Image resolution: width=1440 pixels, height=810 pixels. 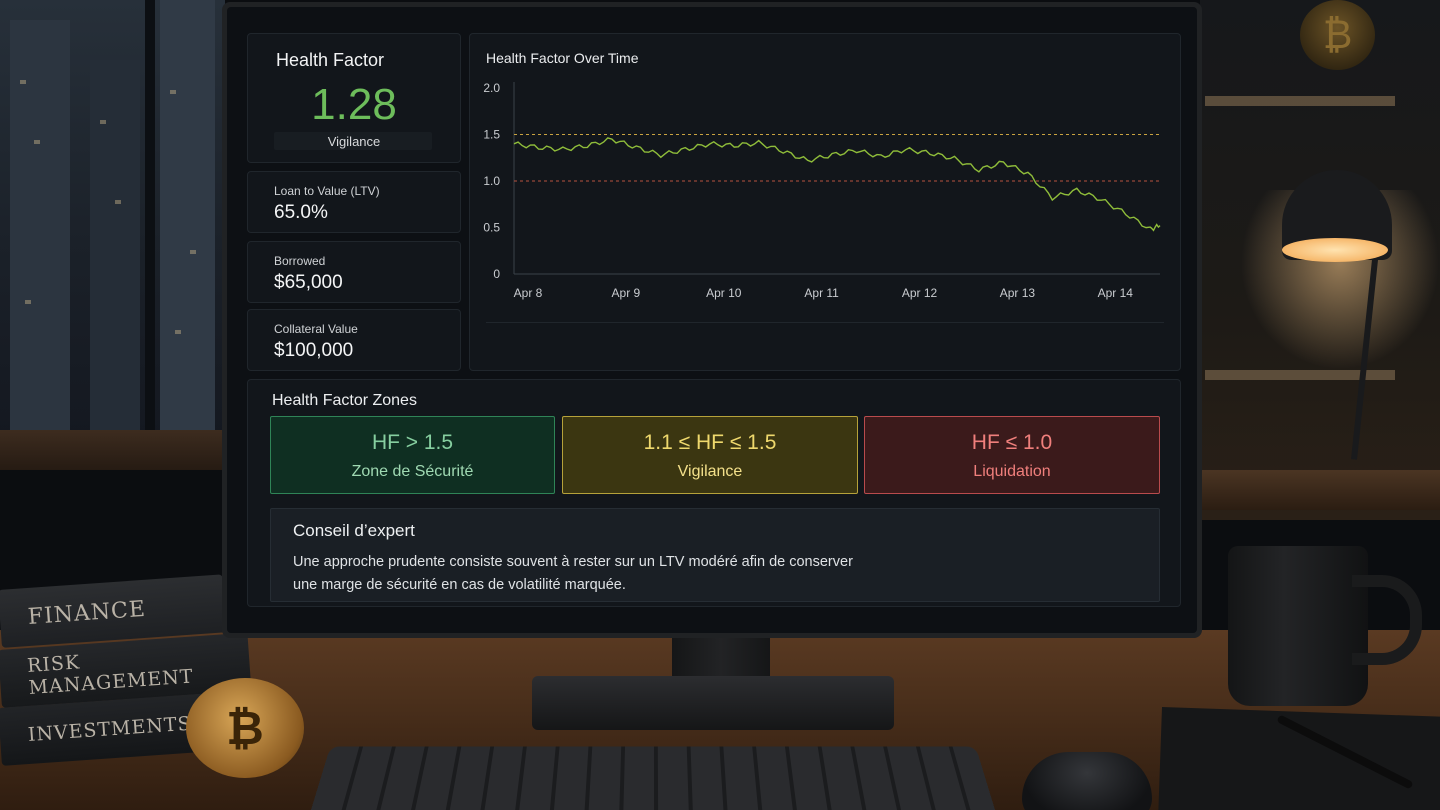 What do you see at coordinates (821, 293) in the screenshot?
I see `x-tick-label: Apr 11` at bounding box center [821, 293].